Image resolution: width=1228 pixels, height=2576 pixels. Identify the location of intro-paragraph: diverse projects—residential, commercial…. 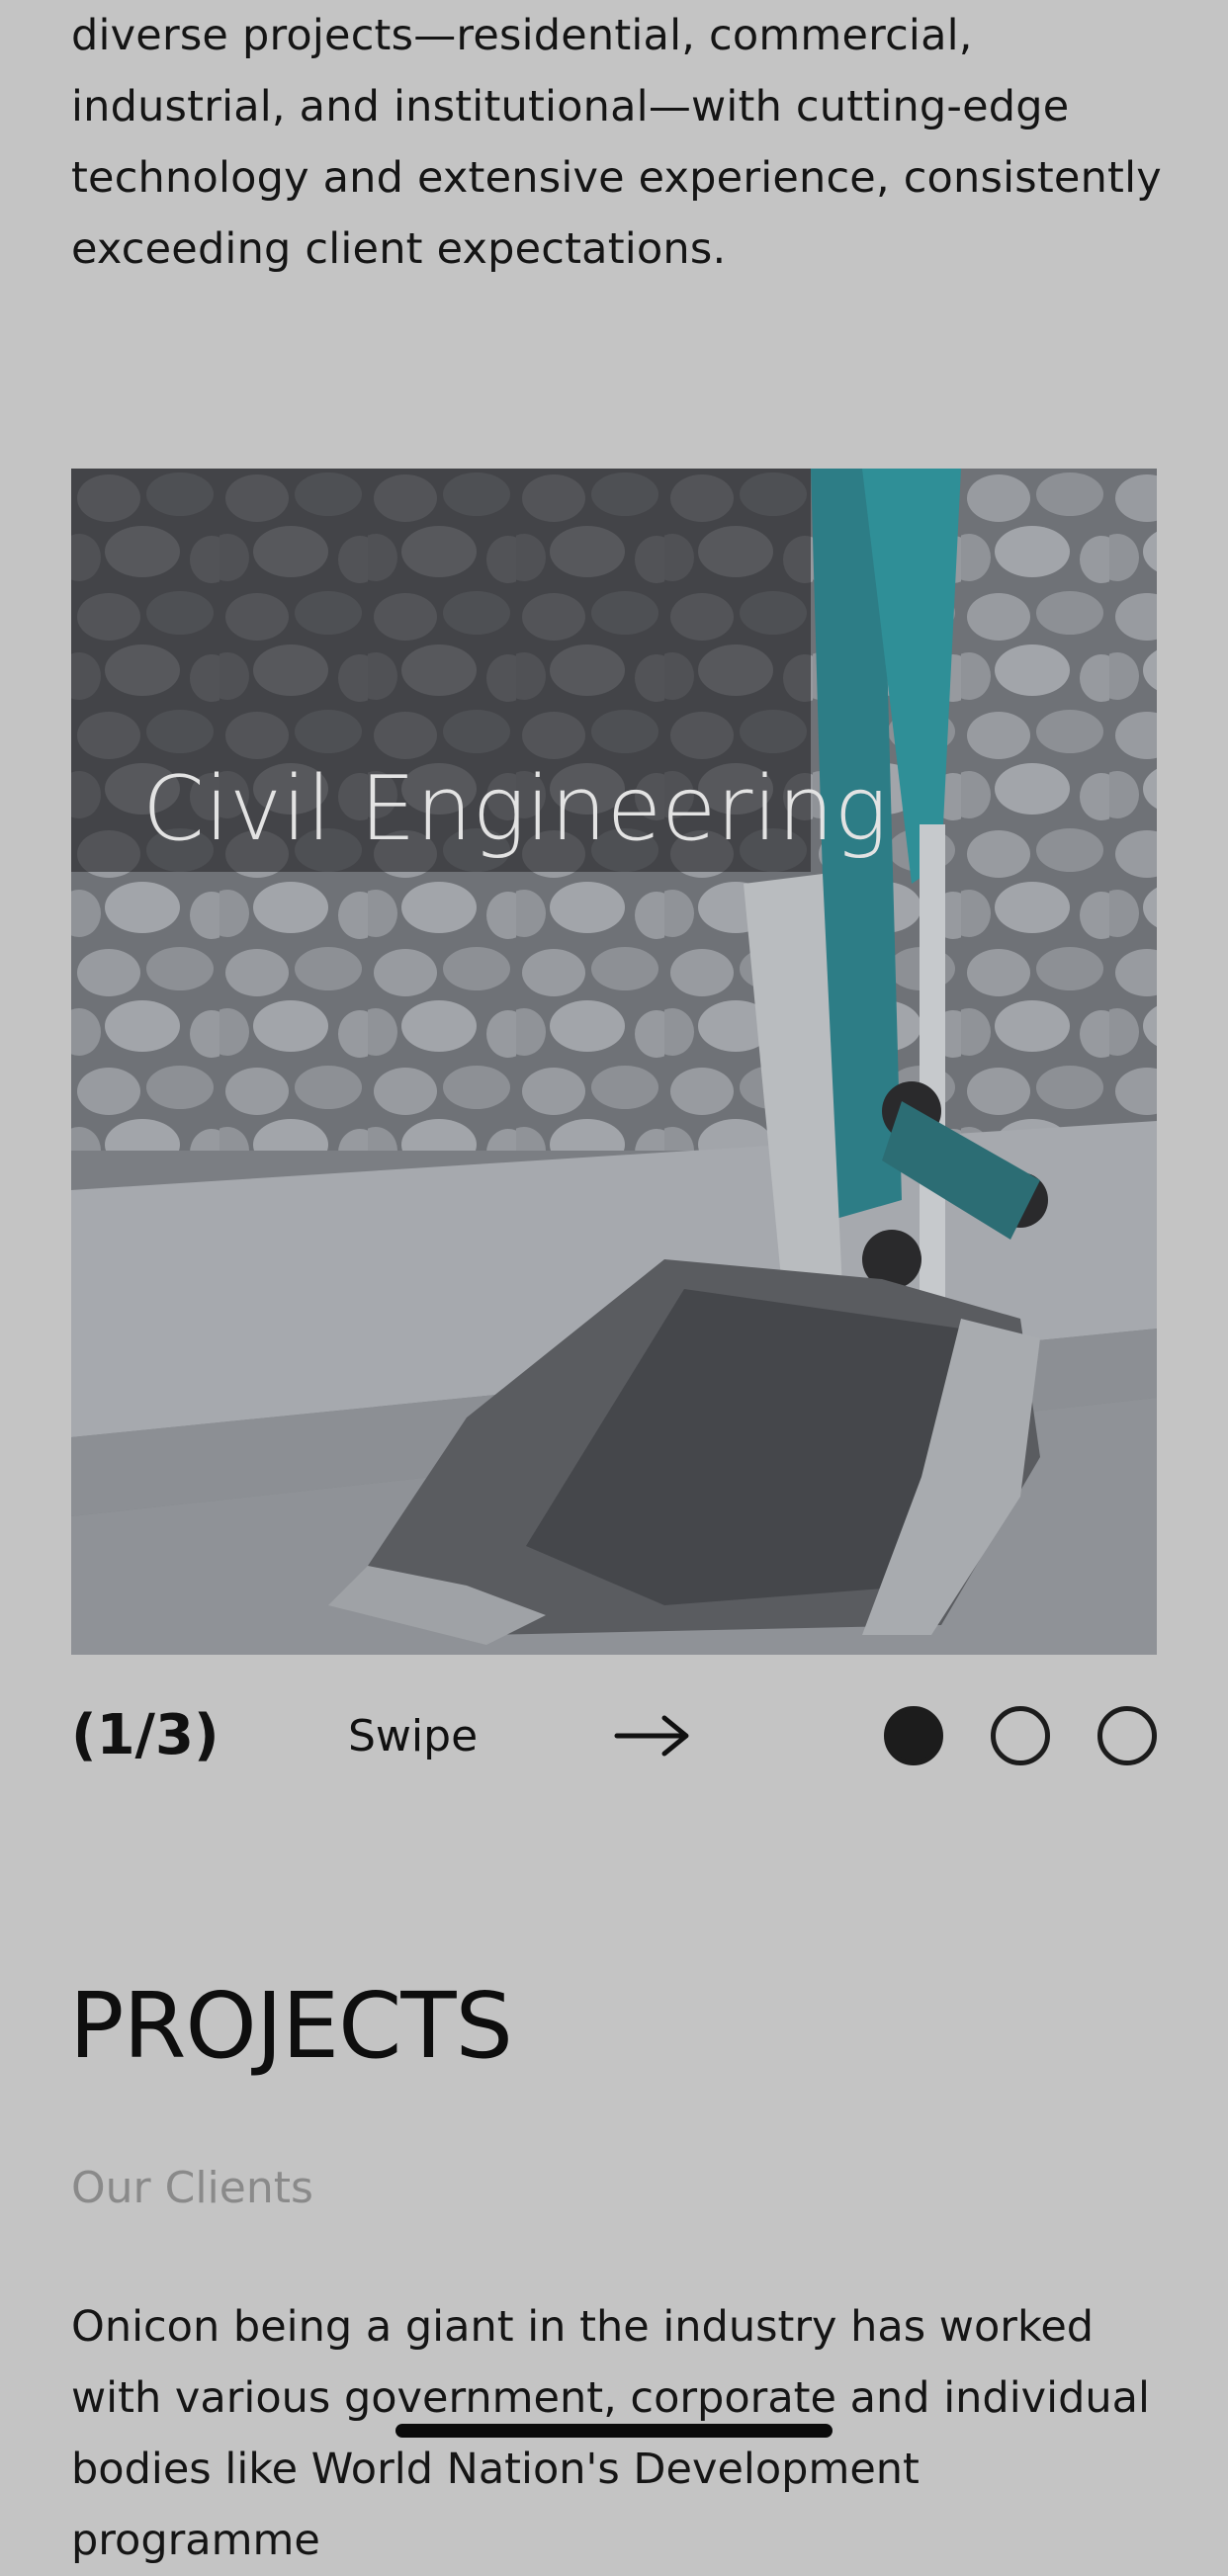
(616, 142).